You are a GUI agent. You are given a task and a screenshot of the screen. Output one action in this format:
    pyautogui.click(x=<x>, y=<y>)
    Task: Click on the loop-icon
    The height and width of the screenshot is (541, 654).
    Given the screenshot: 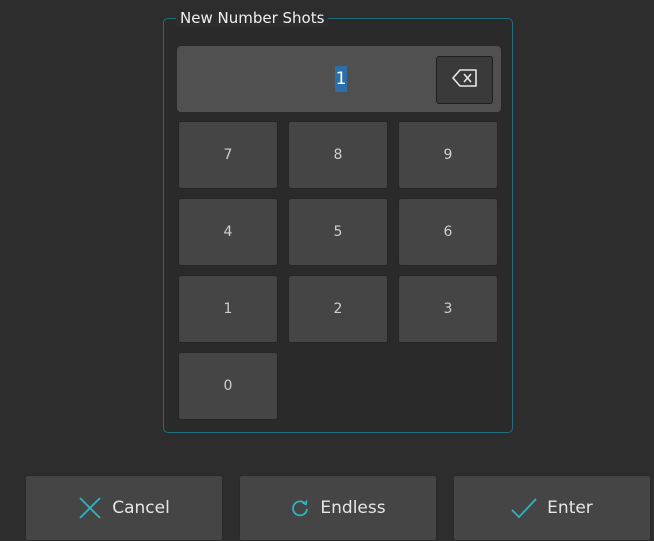 What is the action you would take?
    pyautogui.click(x=300, y=508)
    